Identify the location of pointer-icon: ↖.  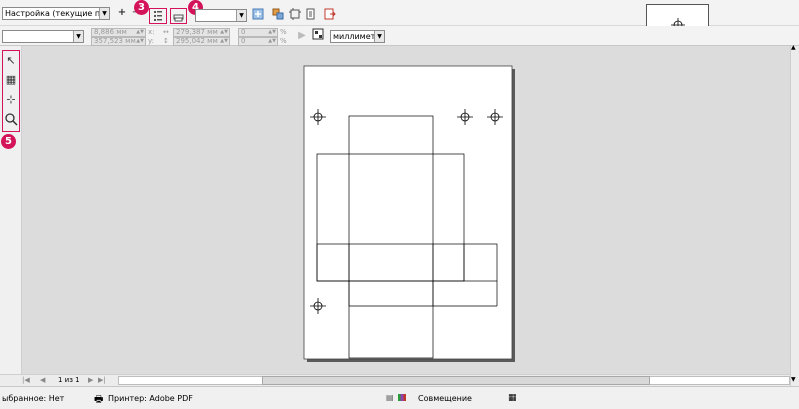
(11, 60).